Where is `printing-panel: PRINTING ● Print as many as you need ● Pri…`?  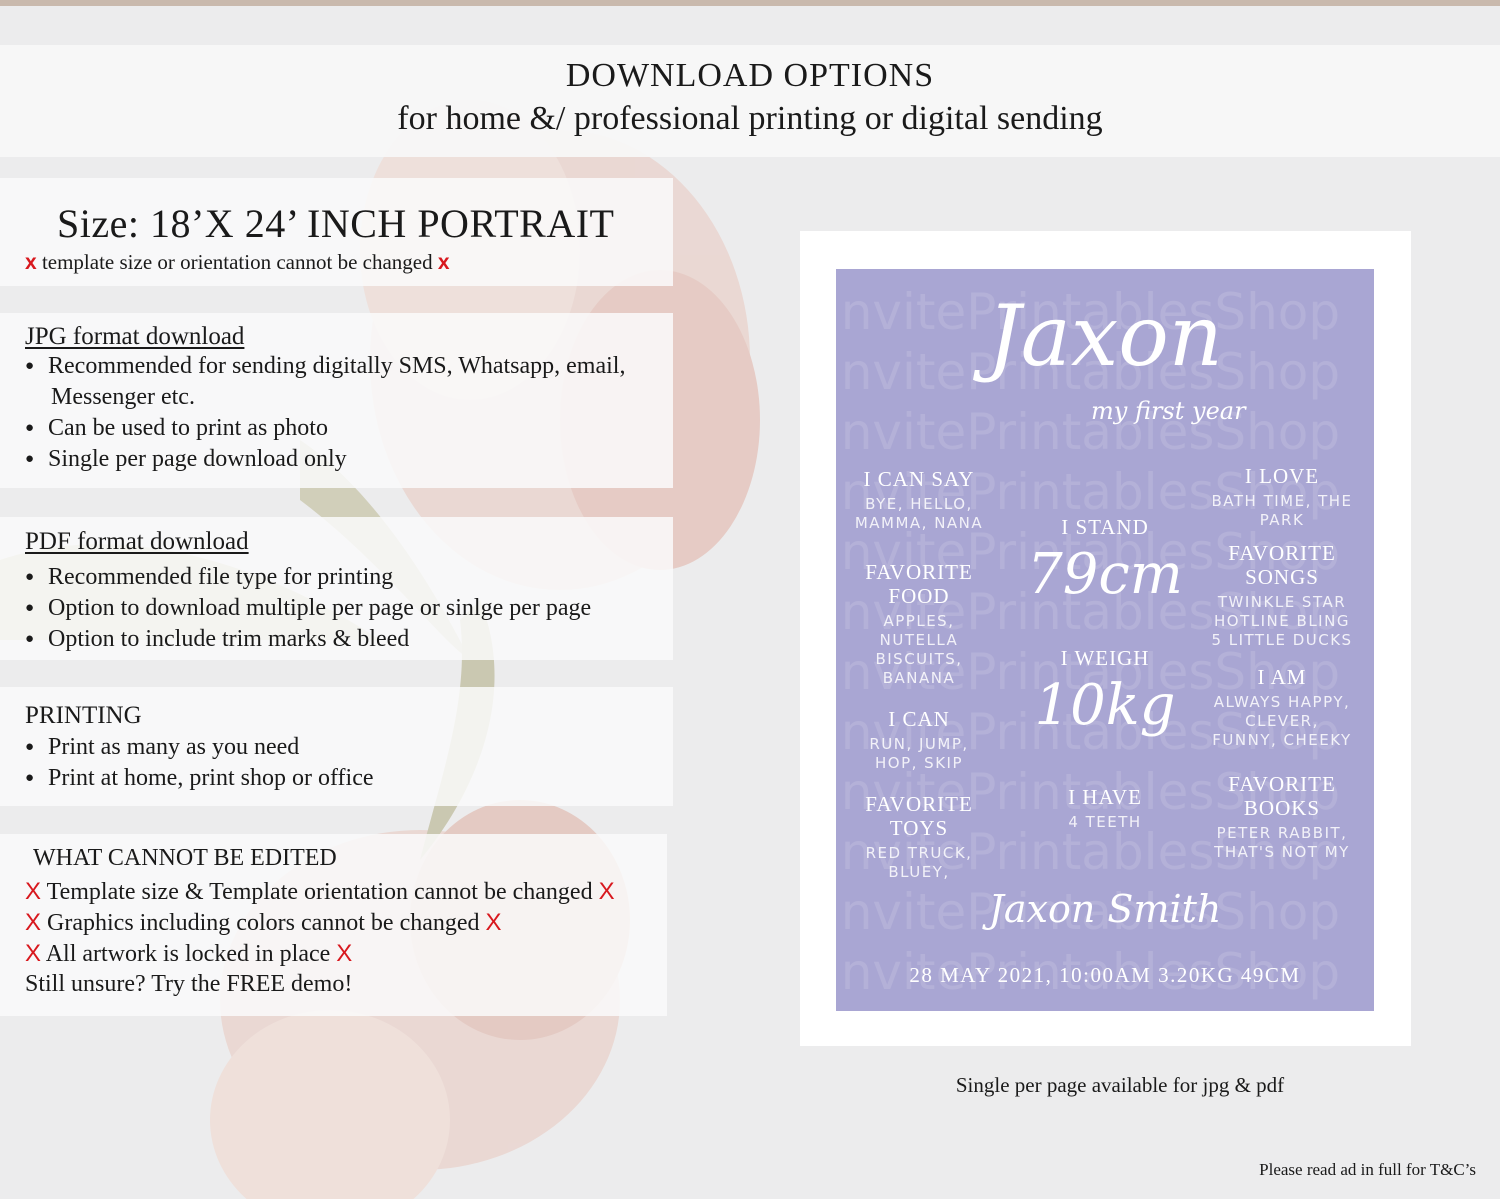 printing-panel: PRINTING ● Print as many as you need ● Pri… is located at coordinates (336, 746).